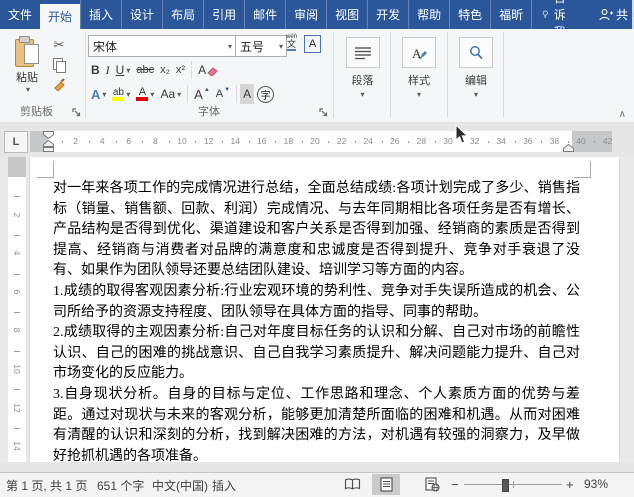  Describe the element at coordinates (395, 141) in the screenshot. I see `h-ruler-number: 26` at that location.